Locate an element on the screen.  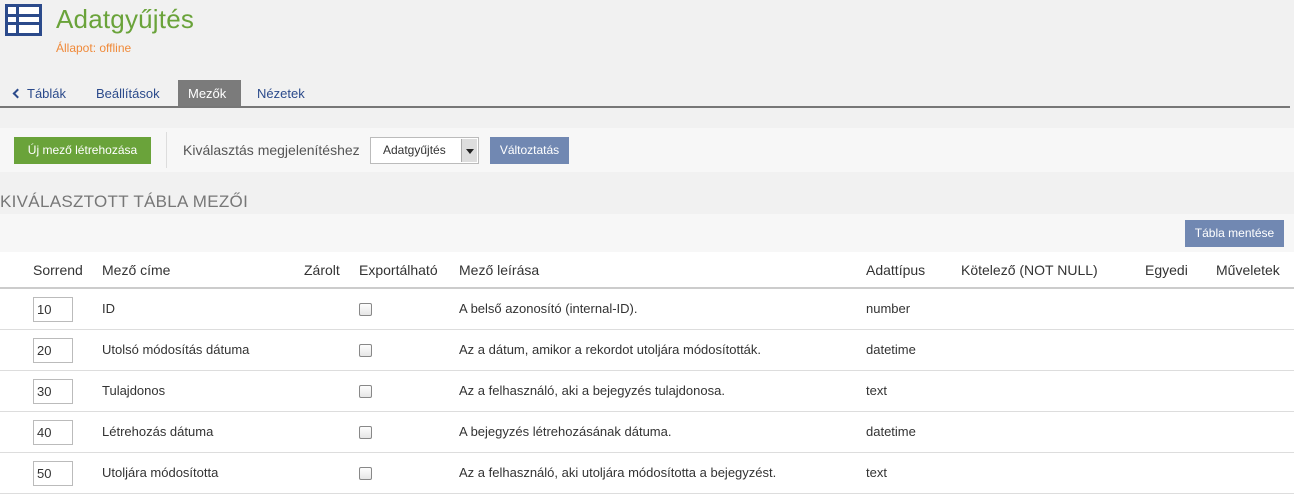
chevron-left-icon is located at coordinates (17, 93).